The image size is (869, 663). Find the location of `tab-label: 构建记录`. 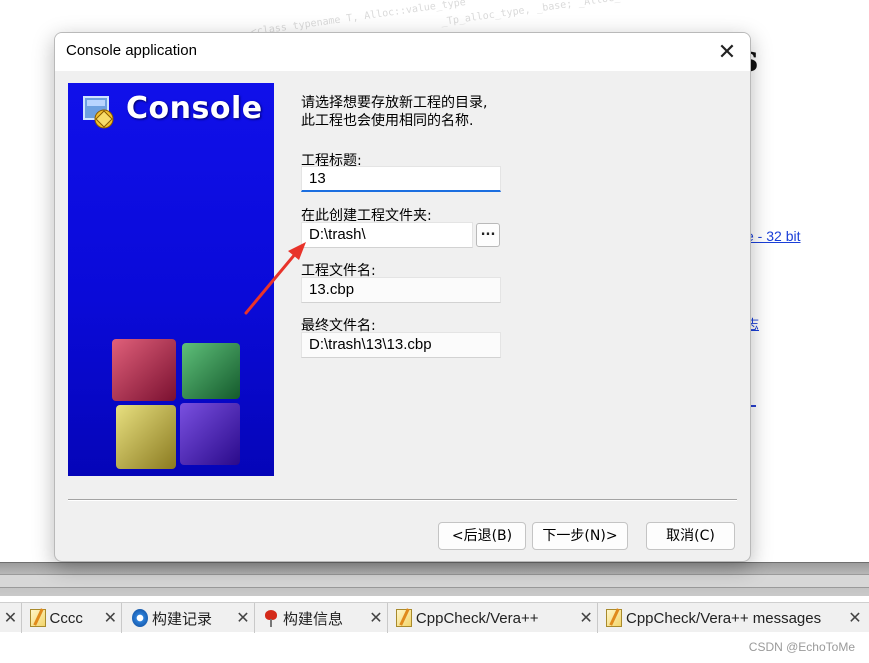

tab-label: 构建记录 is located at coordinates (182, 619).